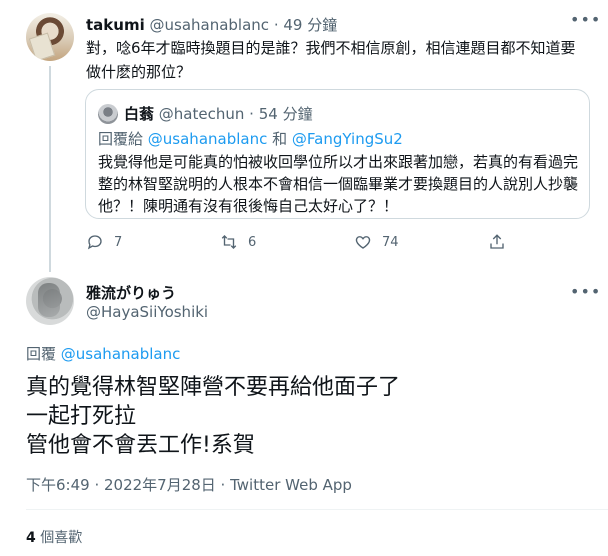 The image size is (608, 556). I want to click on reply-prefix: 回覆, so click(41, 354).